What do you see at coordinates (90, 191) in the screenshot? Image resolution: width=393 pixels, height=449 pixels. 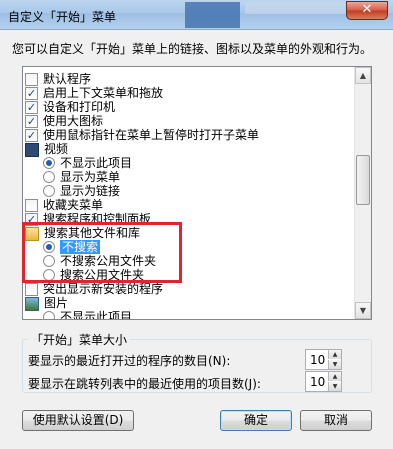 I see `option-label: 显示为链接` at bounding box center [90, 191].